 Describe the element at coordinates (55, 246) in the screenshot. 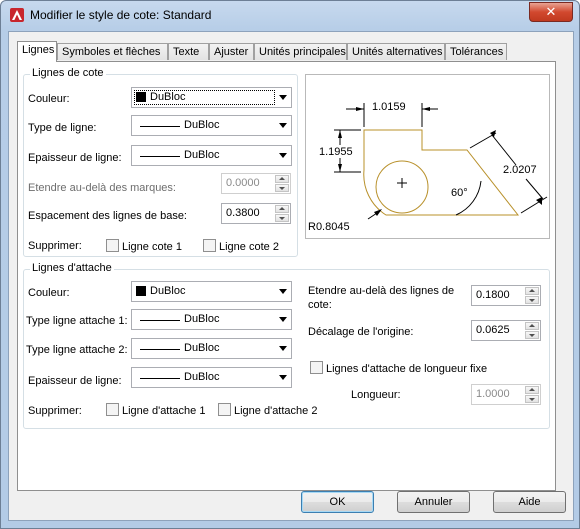

I see `dim-suppress-label: Supprimer:` at that location.